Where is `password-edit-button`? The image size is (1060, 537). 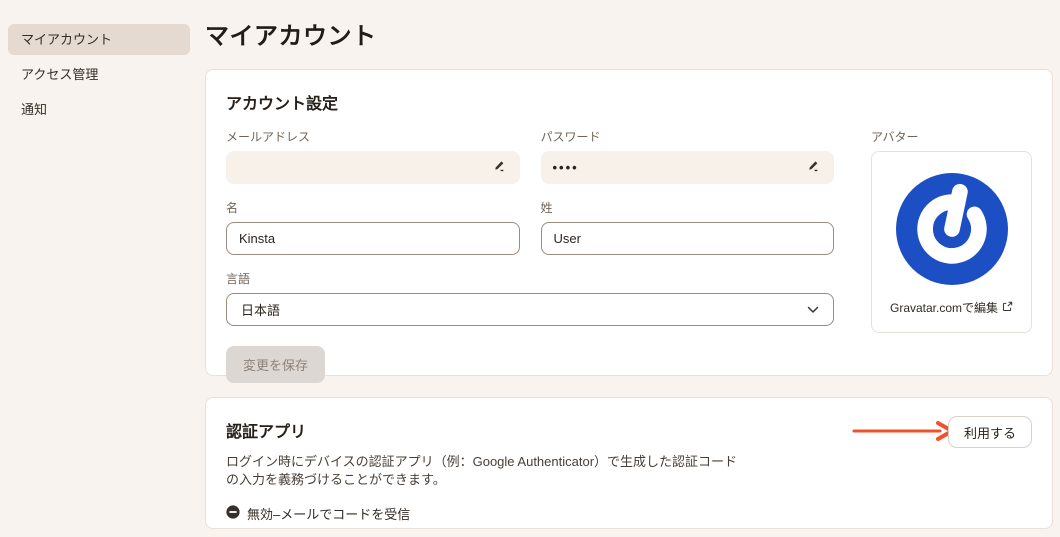 password-edit-button is located at coordinates (813, 167).